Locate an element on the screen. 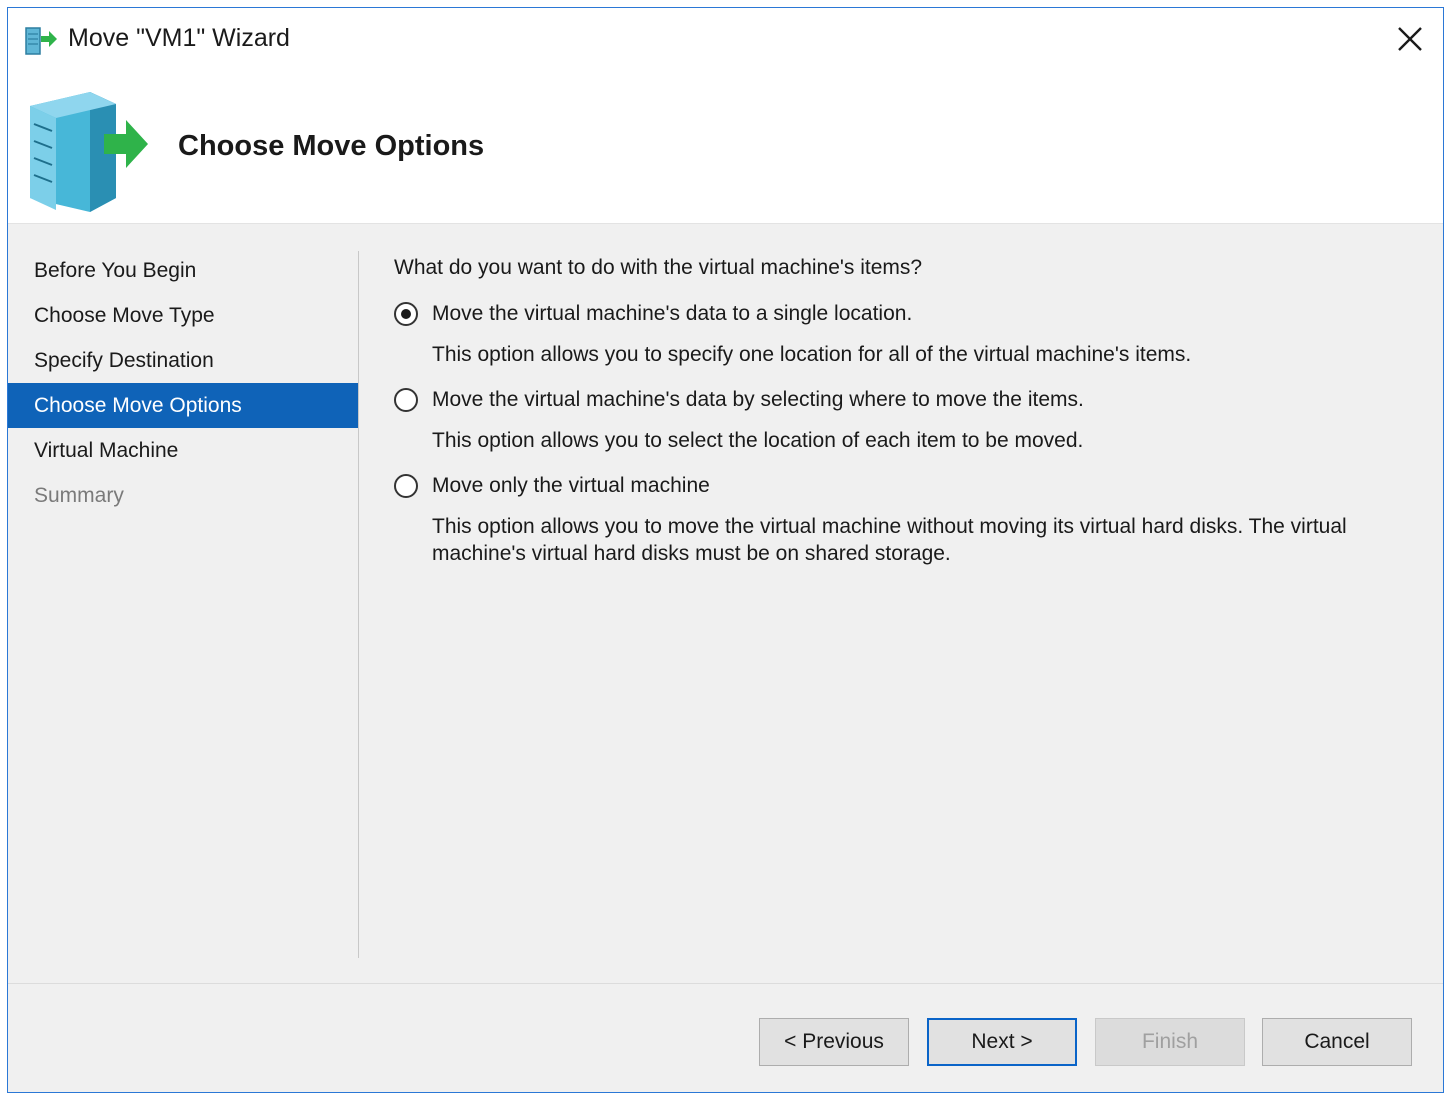 The width and height of the screenshot is (1447, 1095). wizard-header: Choose Move Options is located at coordinates (725, 151).